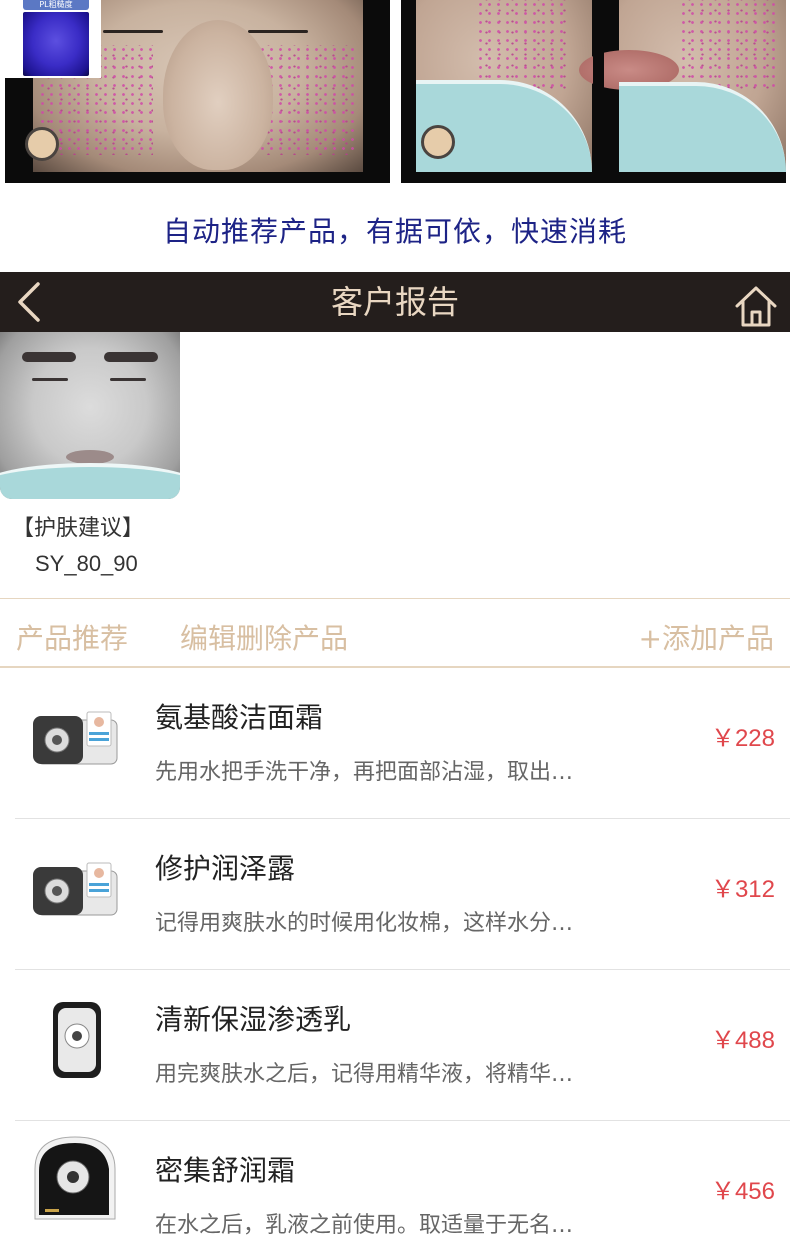 This screenshot has width=790, height=1250. I want to click on tab-edit-delete-product: 编辑删除产品, so click(264, 637).